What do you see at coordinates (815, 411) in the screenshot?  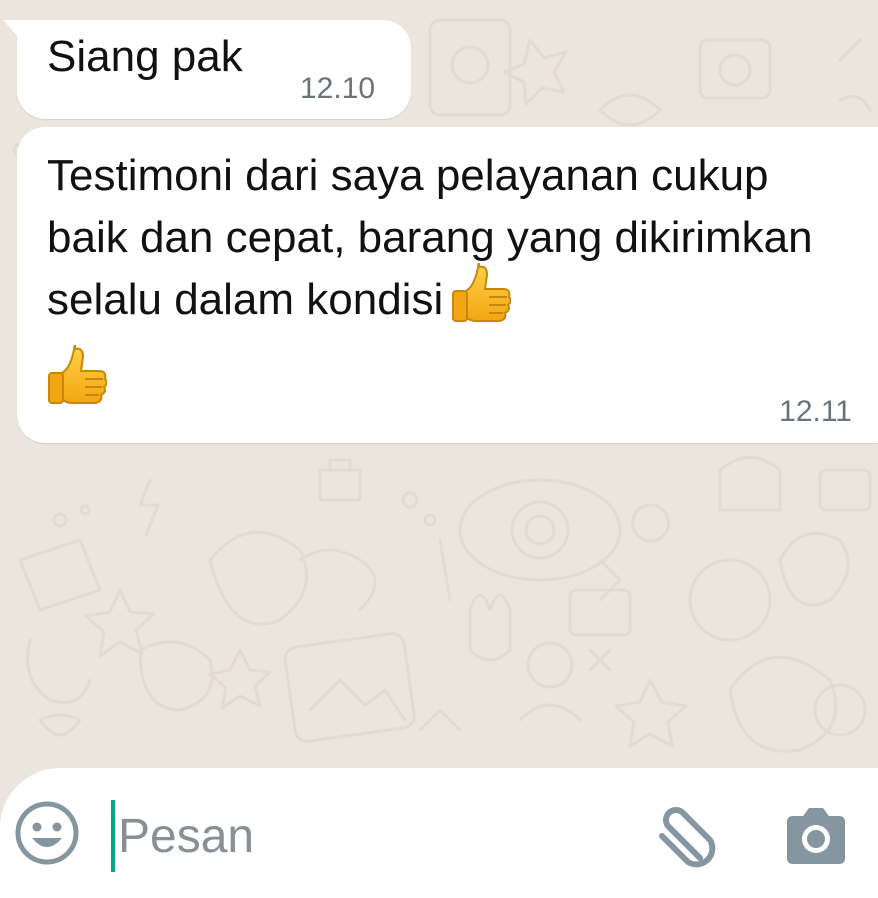 I see `message-timestamp: 12.11` at bounding box center [815, 411].